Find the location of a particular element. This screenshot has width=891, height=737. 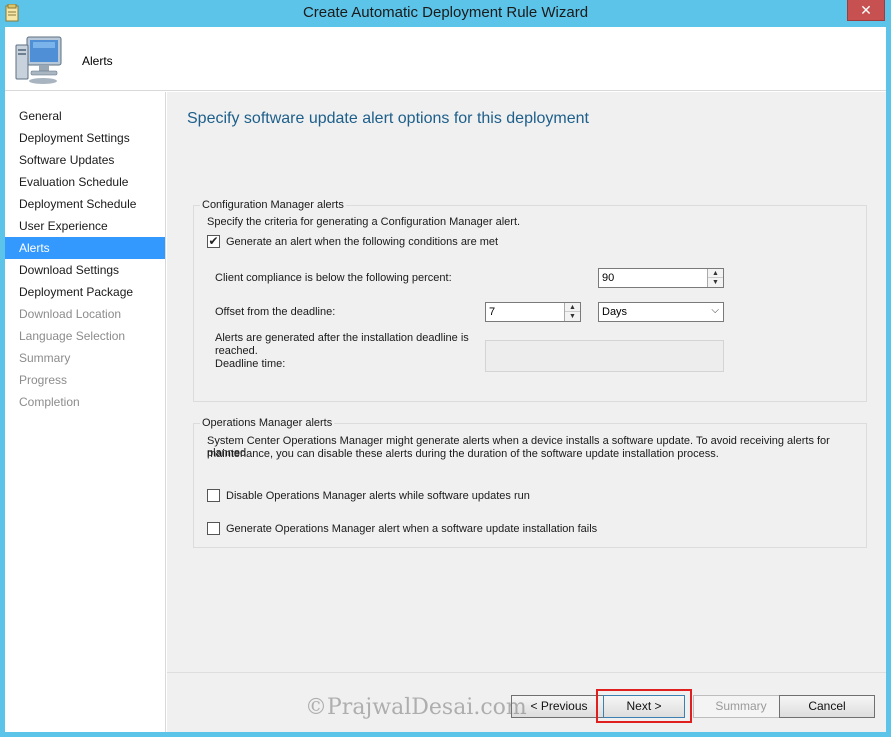

compliance-value: 90 is located at coordinates (608, 278).